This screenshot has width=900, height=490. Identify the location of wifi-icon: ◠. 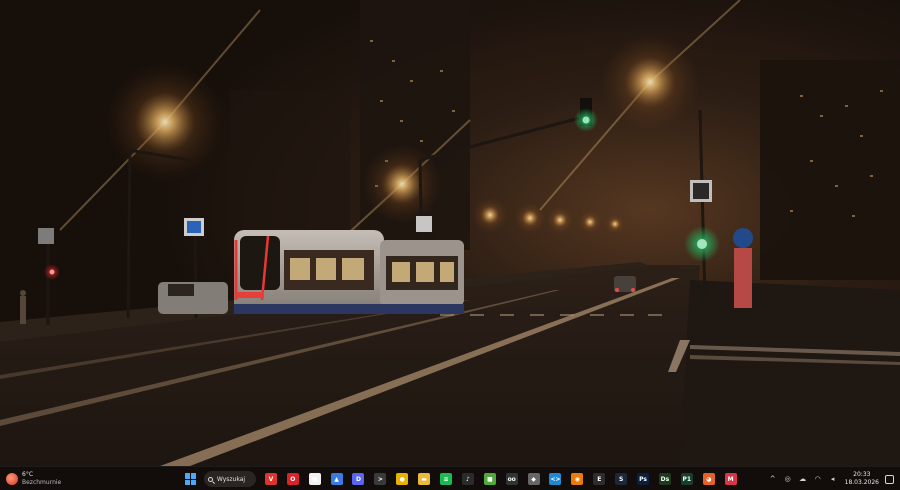
(818, 479).